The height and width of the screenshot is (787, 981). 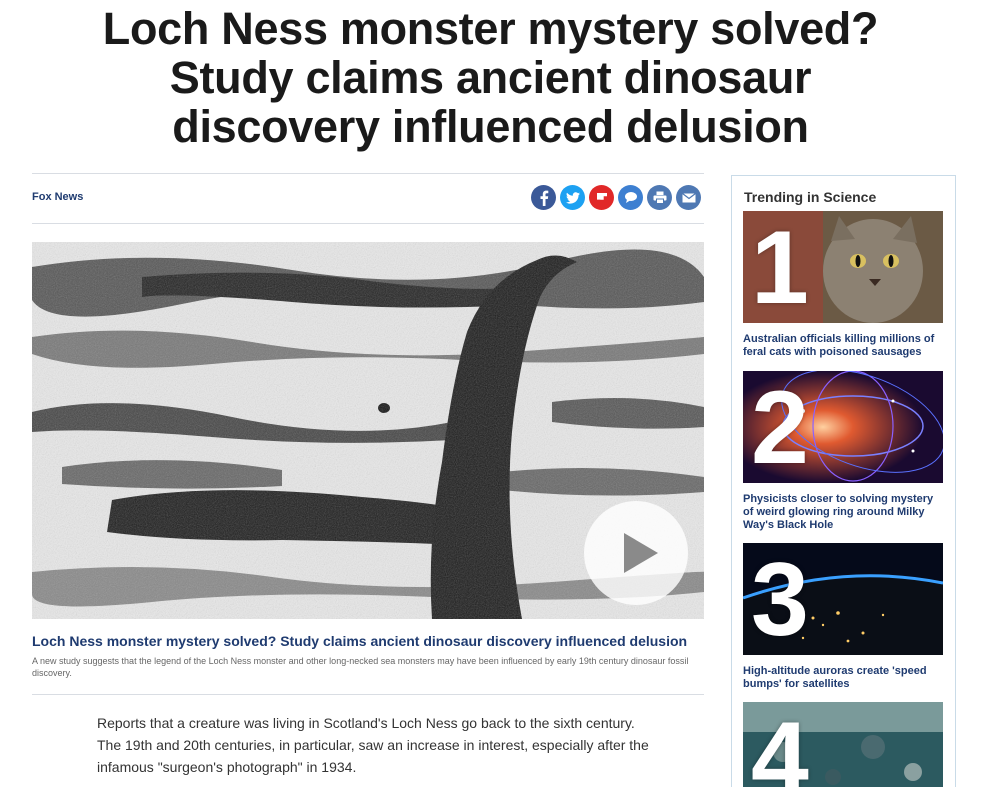 What do you see at coordinates (641, 553) in the screenshot?
I see `play-icon` at bounding box center [641, 553].